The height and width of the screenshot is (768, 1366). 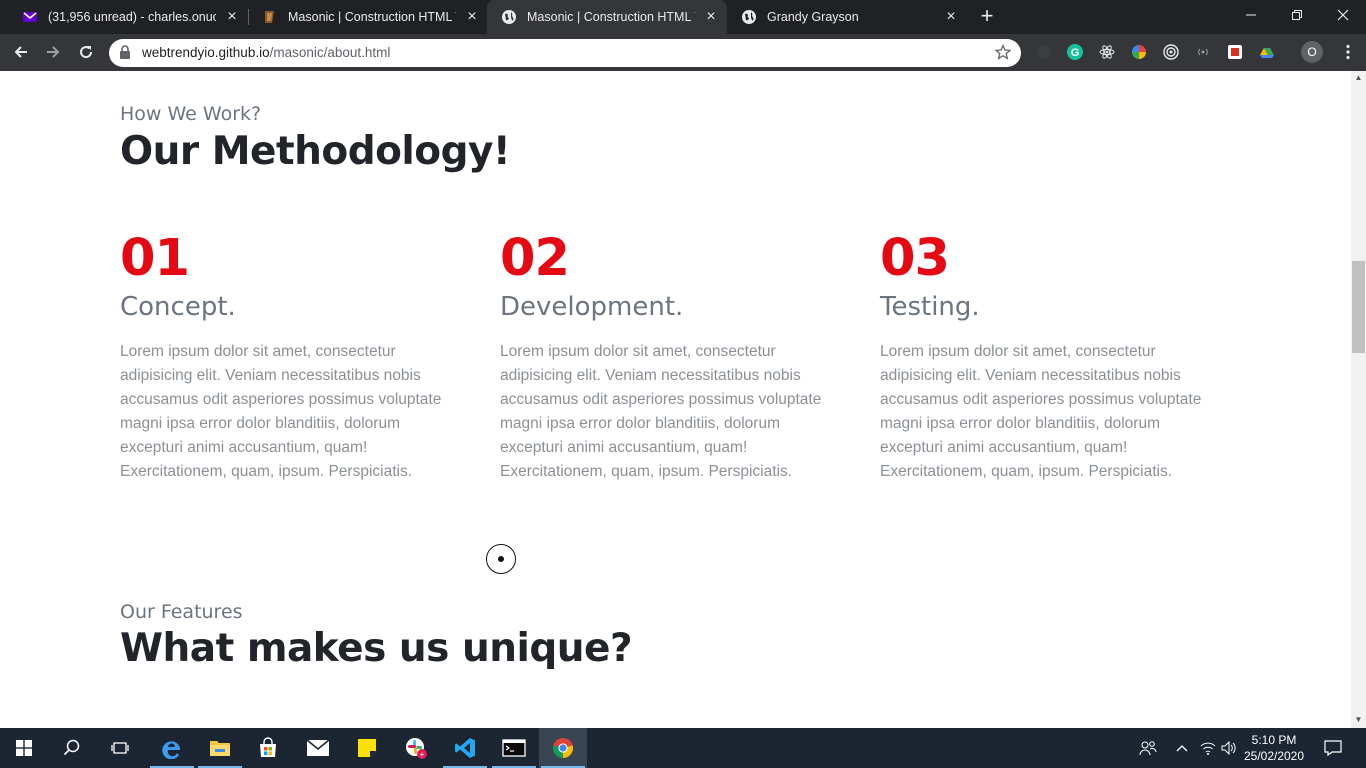 I want to click on masonic-icon, so click(x=270, y=17).